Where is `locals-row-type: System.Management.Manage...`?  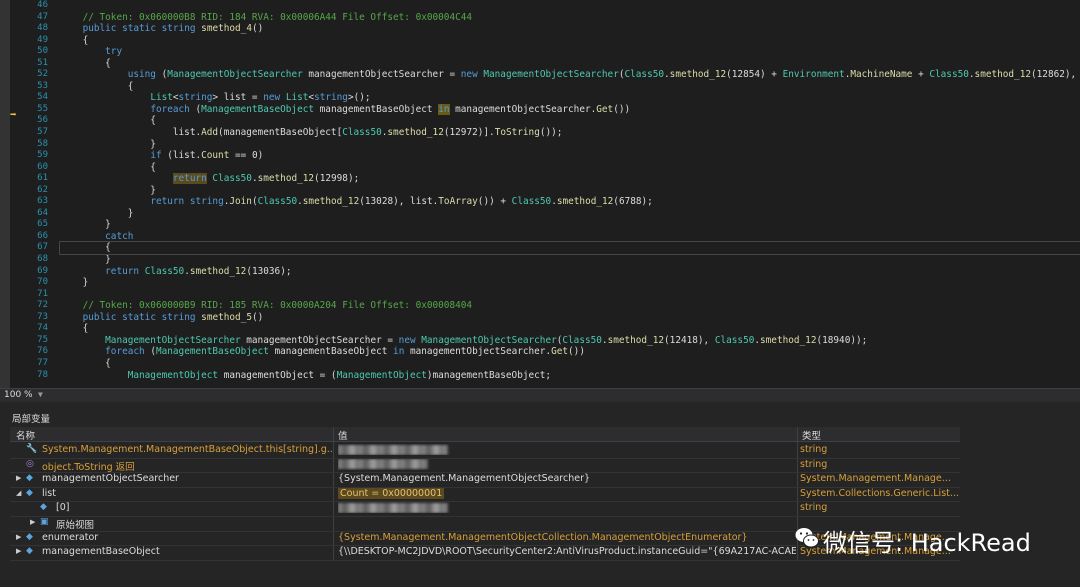
locals-row-type: System.Management.Manage... is located at coordinates (875, 479).